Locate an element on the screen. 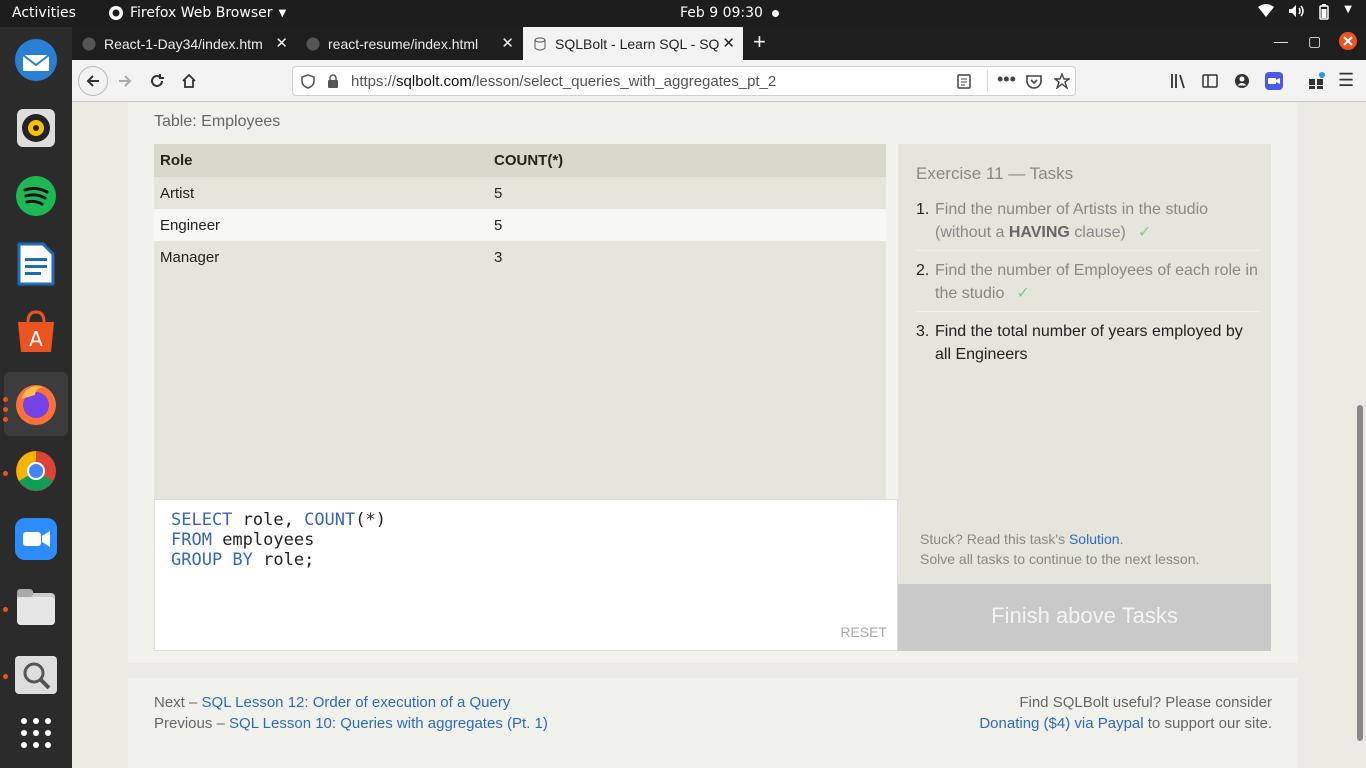 The height and width of the screenshot is (768, 1366). window-close-icon is located at coordinates (1348, 42).